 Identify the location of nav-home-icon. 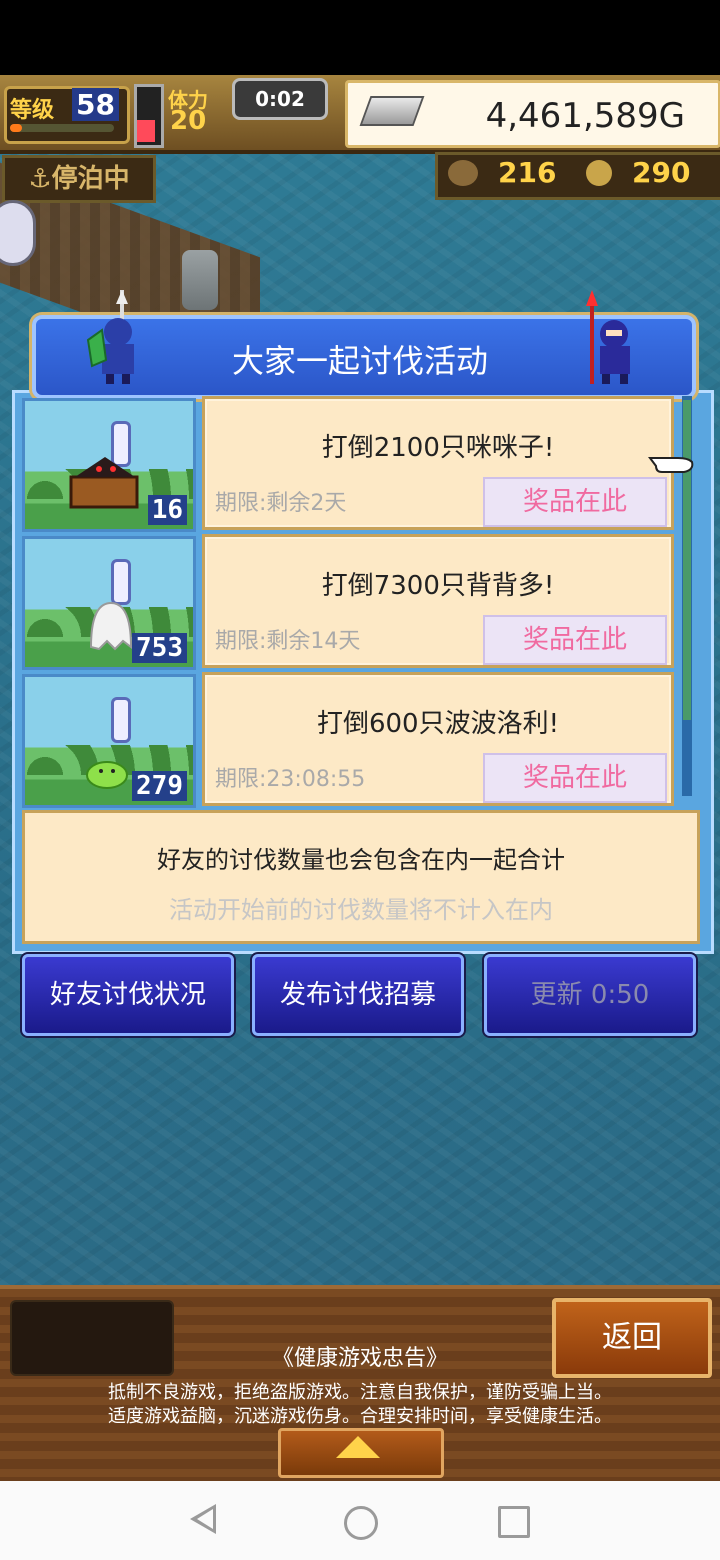
(361, 1523).